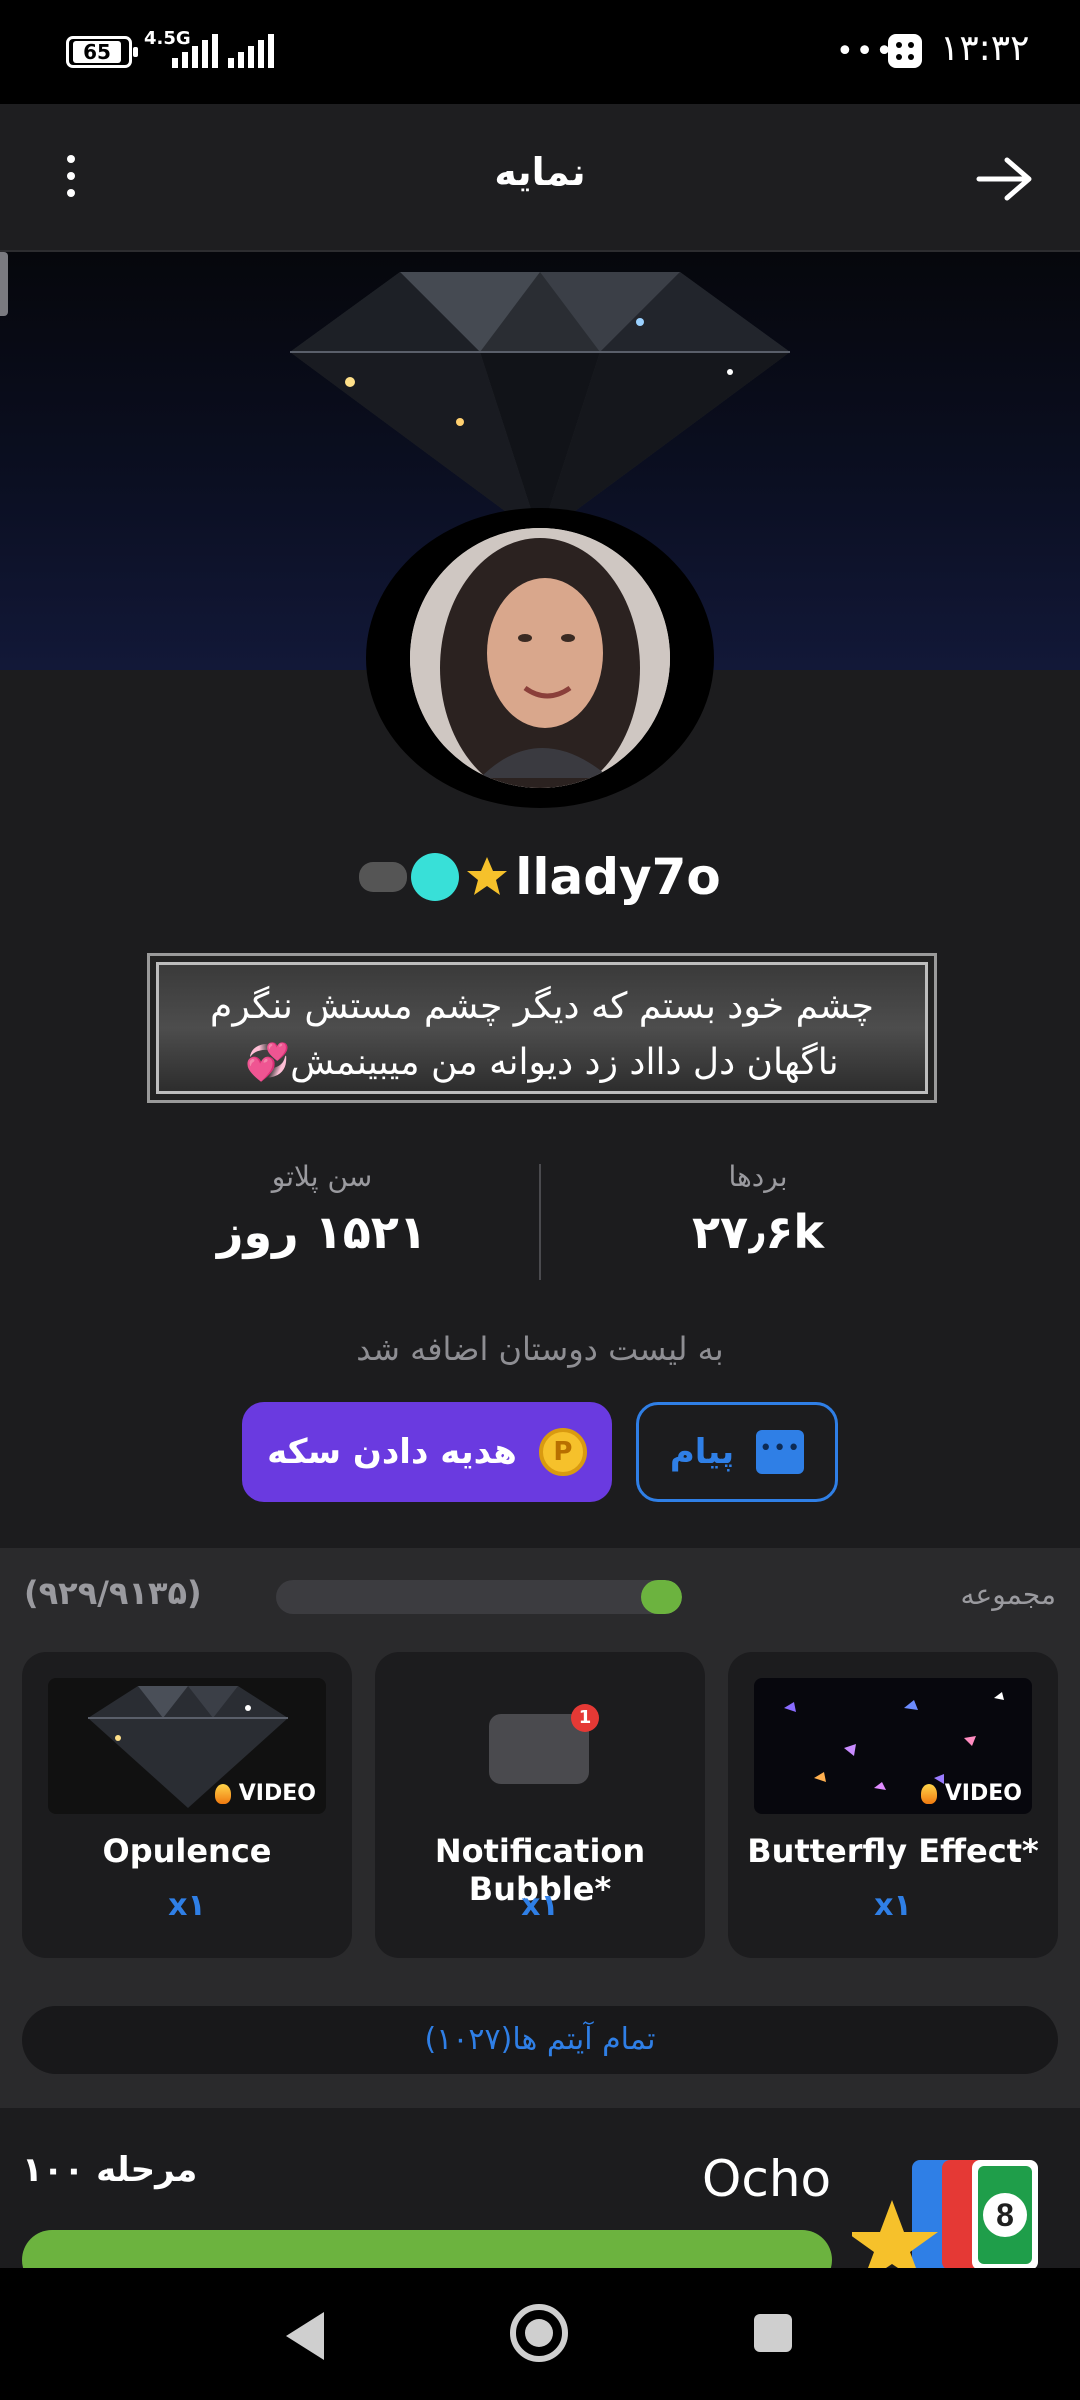 This screenshot has height=2400, width=1080. Describe the element at coordinates (540, 1349) in the screenshot. I see `friend-status: به لیست دوستان اضافه شد` at that location.